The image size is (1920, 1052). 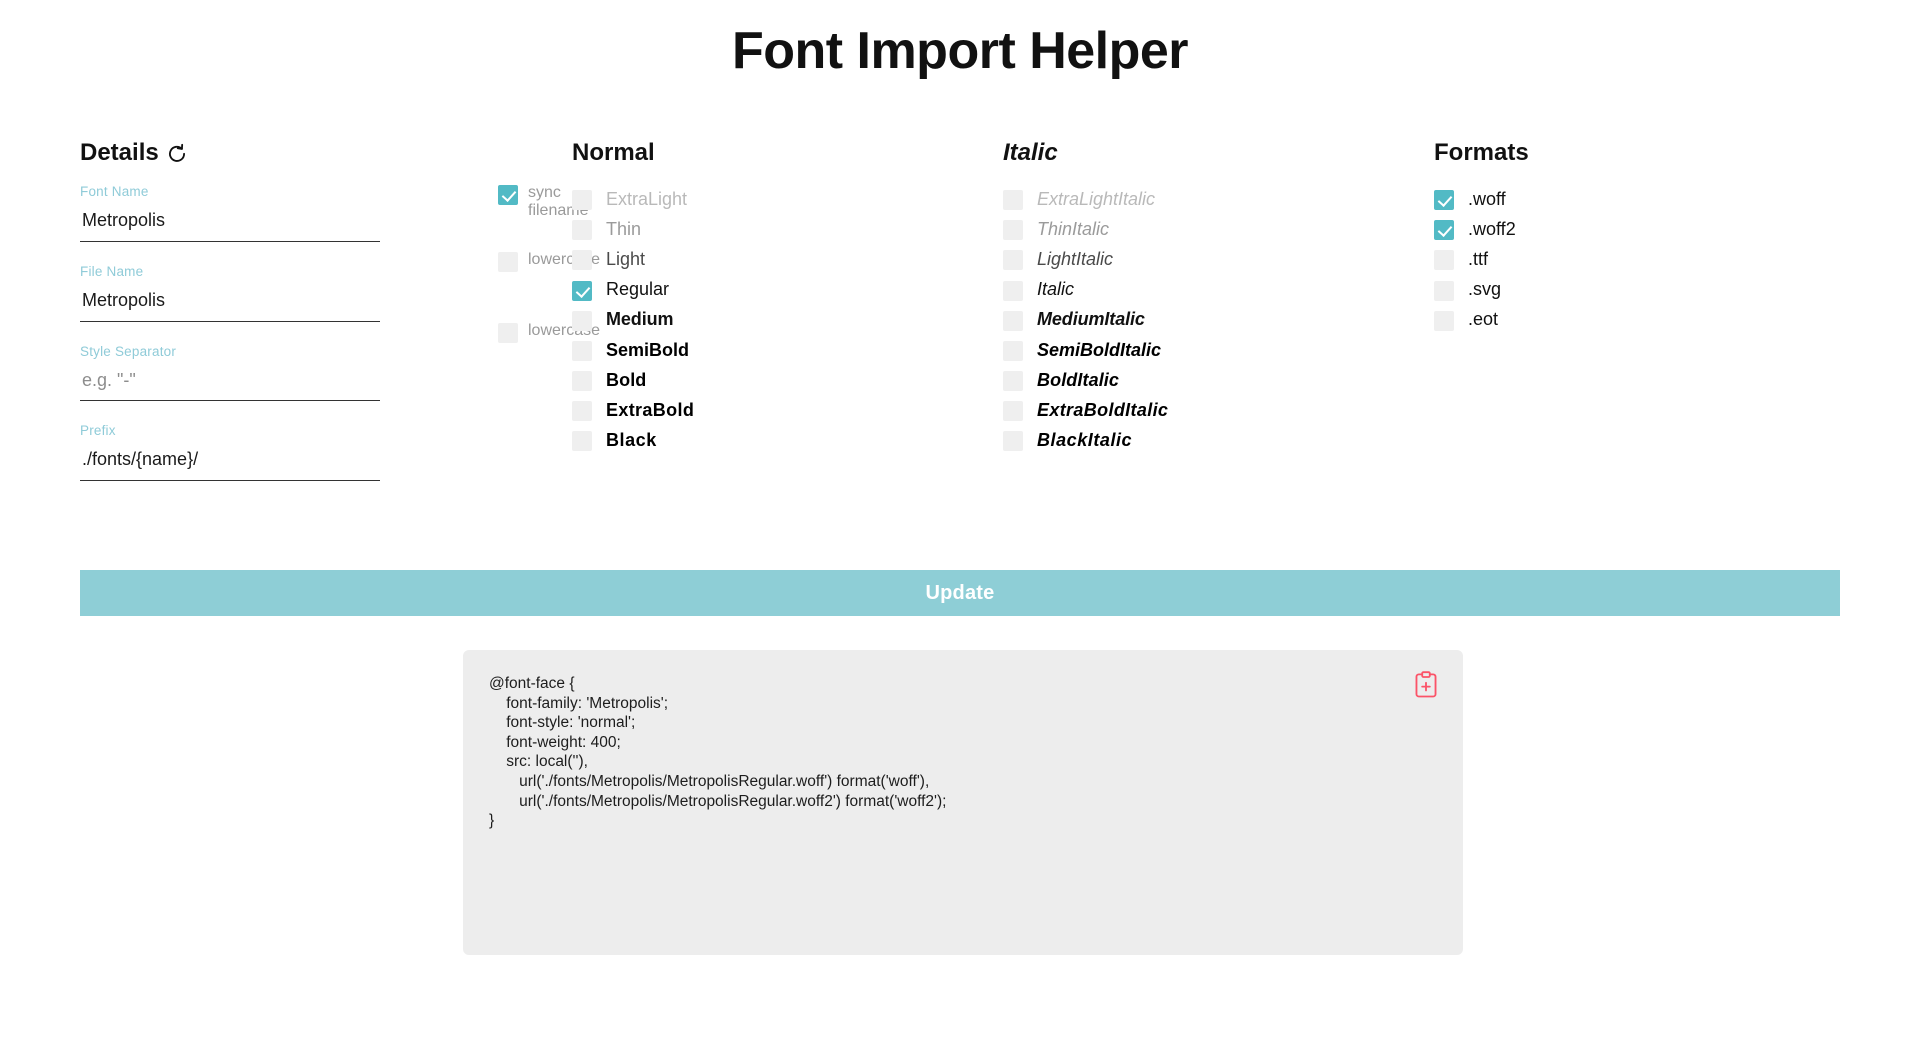 I want to click on italic-checkbox-blackitalic, so click(x=1013, y=441).